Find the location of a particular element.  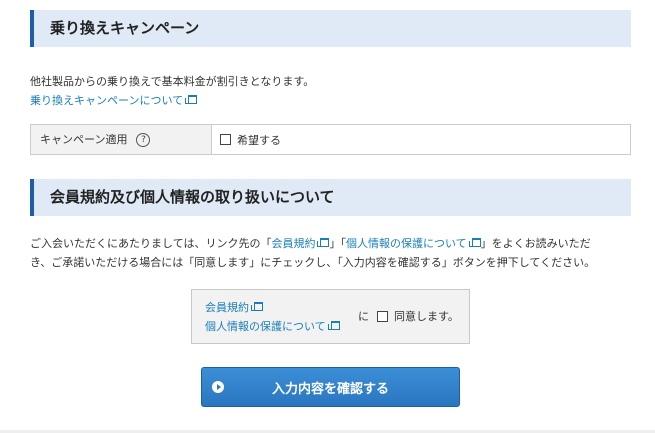

campaign-wish-label: 希望する is located at coordinates (259, 140).